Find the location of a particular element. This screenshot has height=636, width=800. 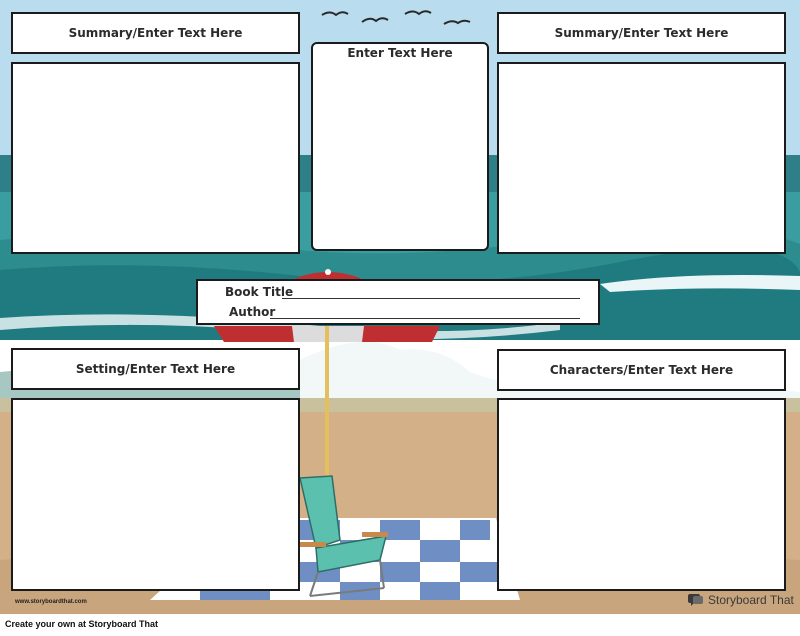

storyboardthat-logo: Storyboard That is located at coordinates (741, 600).